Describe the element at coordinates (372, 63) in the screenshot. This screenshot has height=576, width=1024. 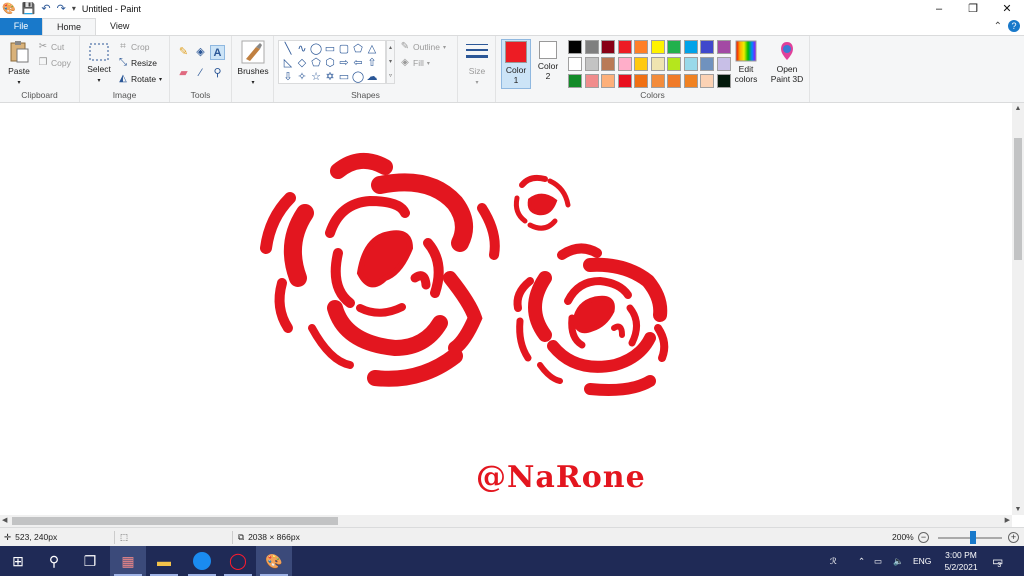
I see `up-arrow-shape-icon: ⇧` at that location.